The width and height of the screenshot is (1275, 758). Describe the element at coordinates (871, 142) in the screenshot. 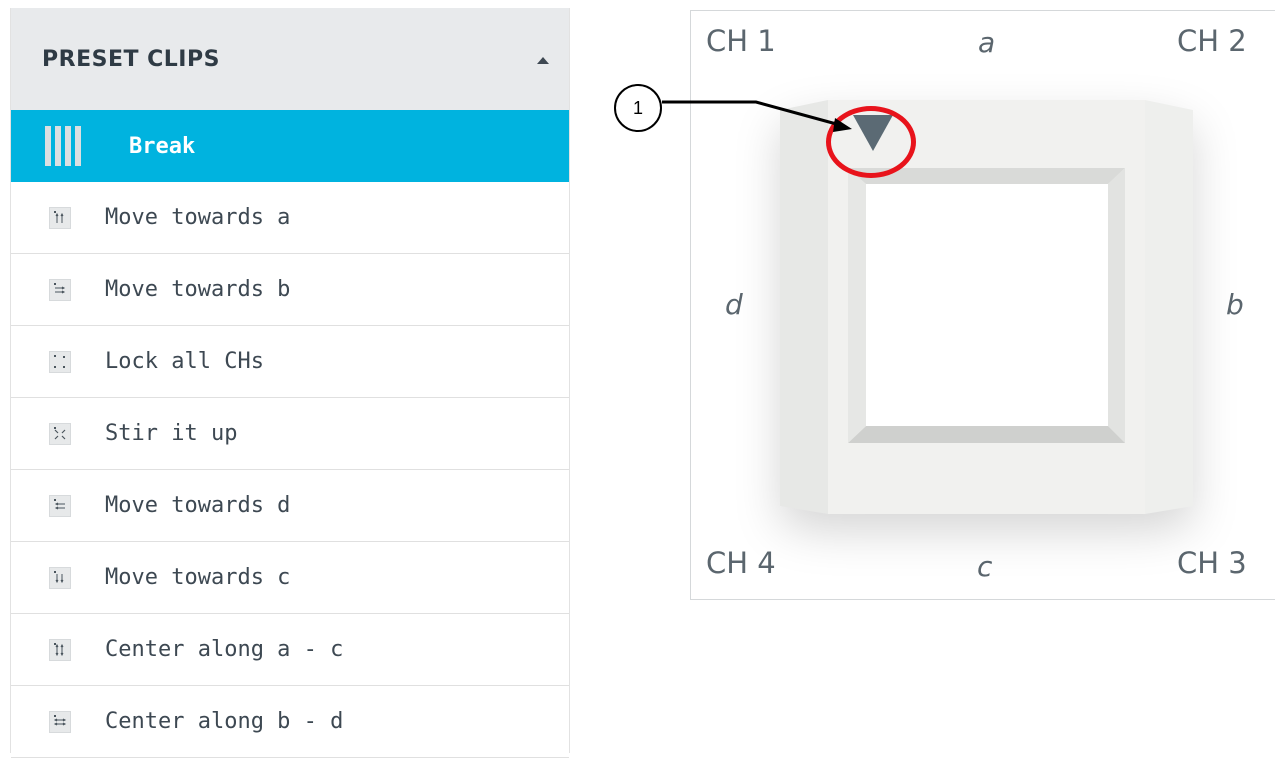

I see `highlight-ring` at that location.